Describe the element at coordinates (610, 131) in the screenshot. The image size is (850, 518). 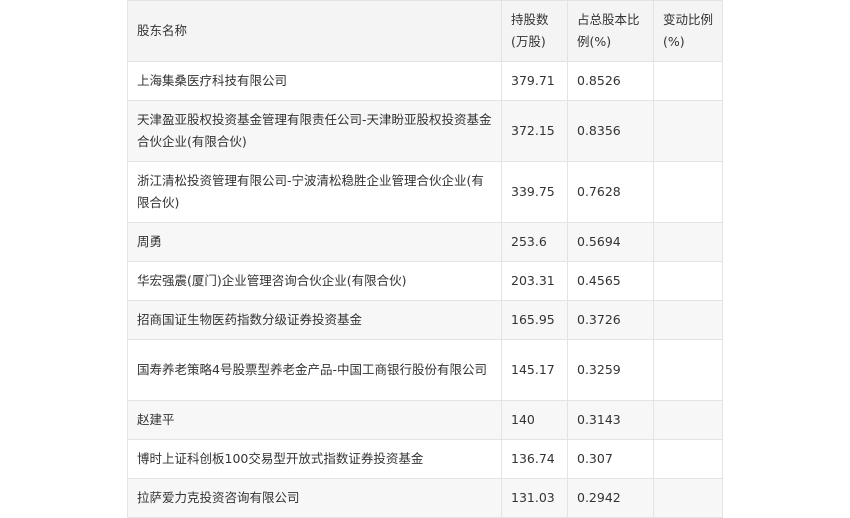
I see `cell-ratio: 0.8356` at that location.